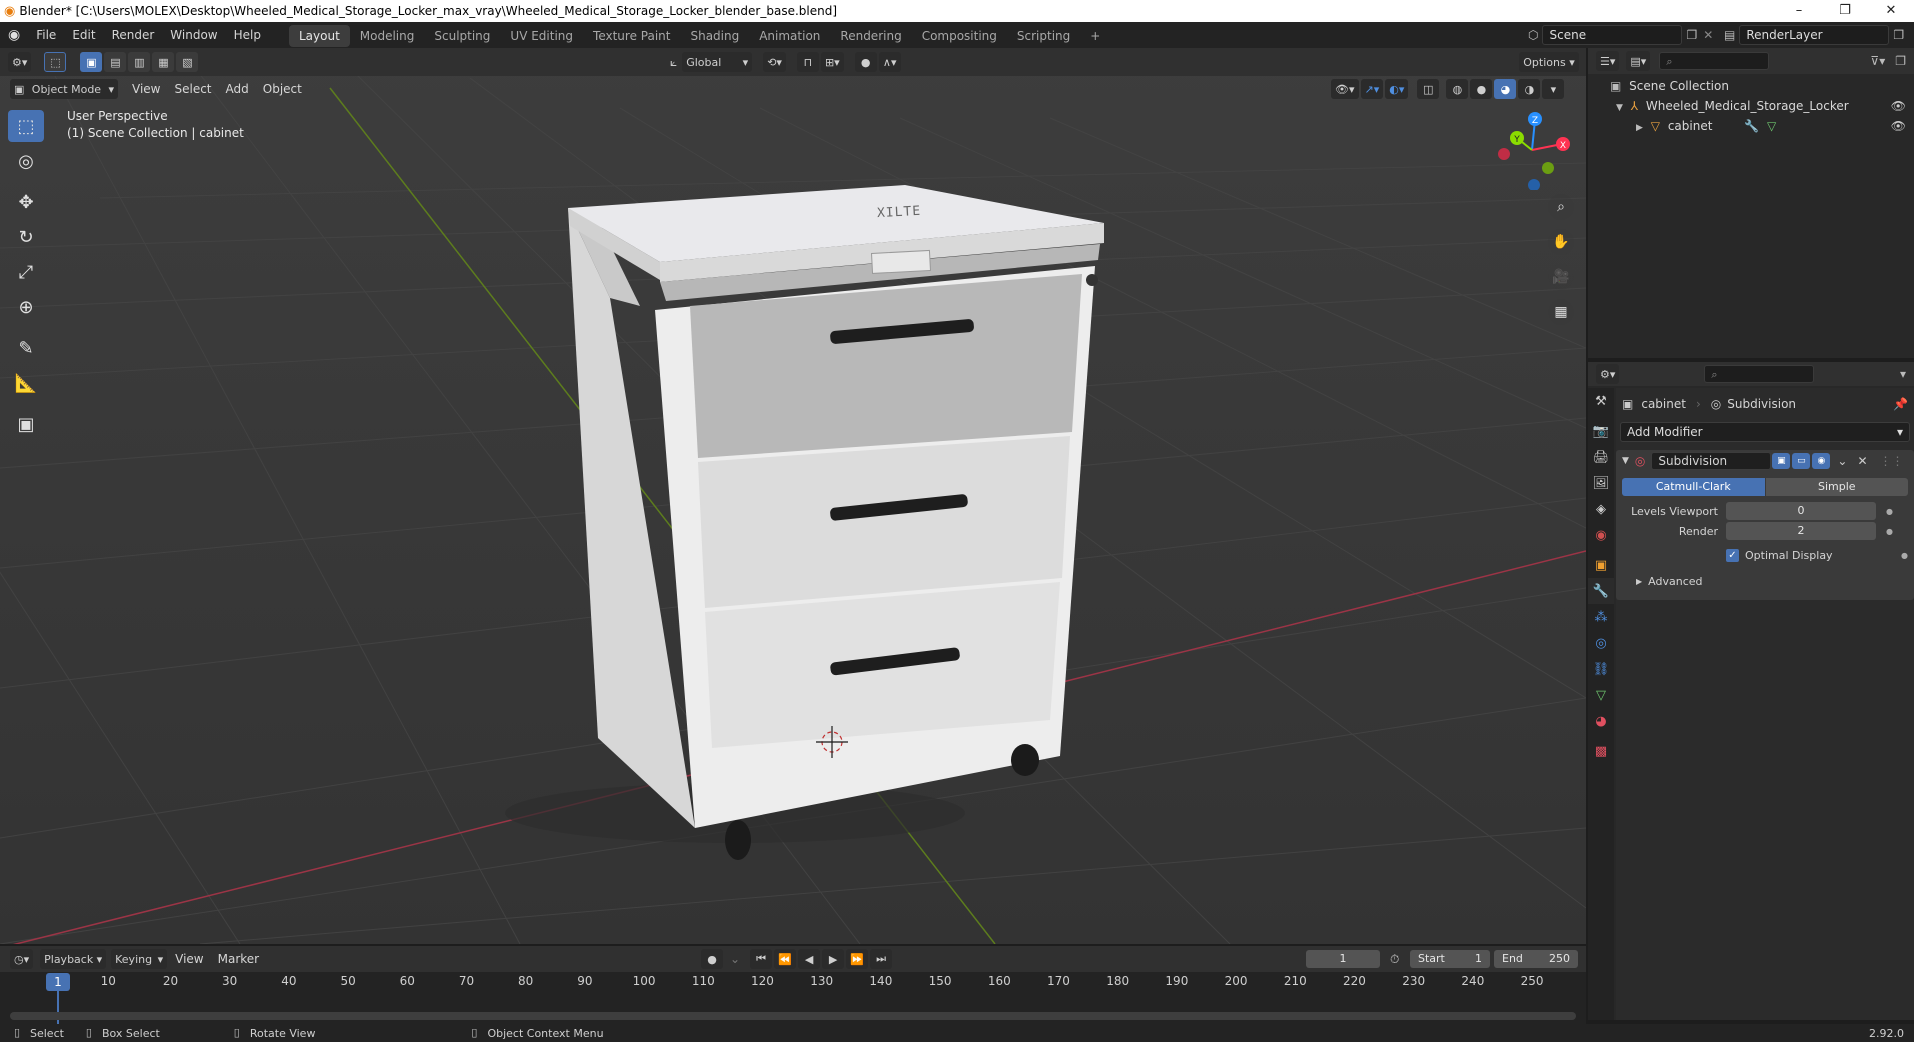  Describe the element at coordinates (857, 959) in the screenshot. I see `jump-keyframe-forward-icon: ⏩` at that location.